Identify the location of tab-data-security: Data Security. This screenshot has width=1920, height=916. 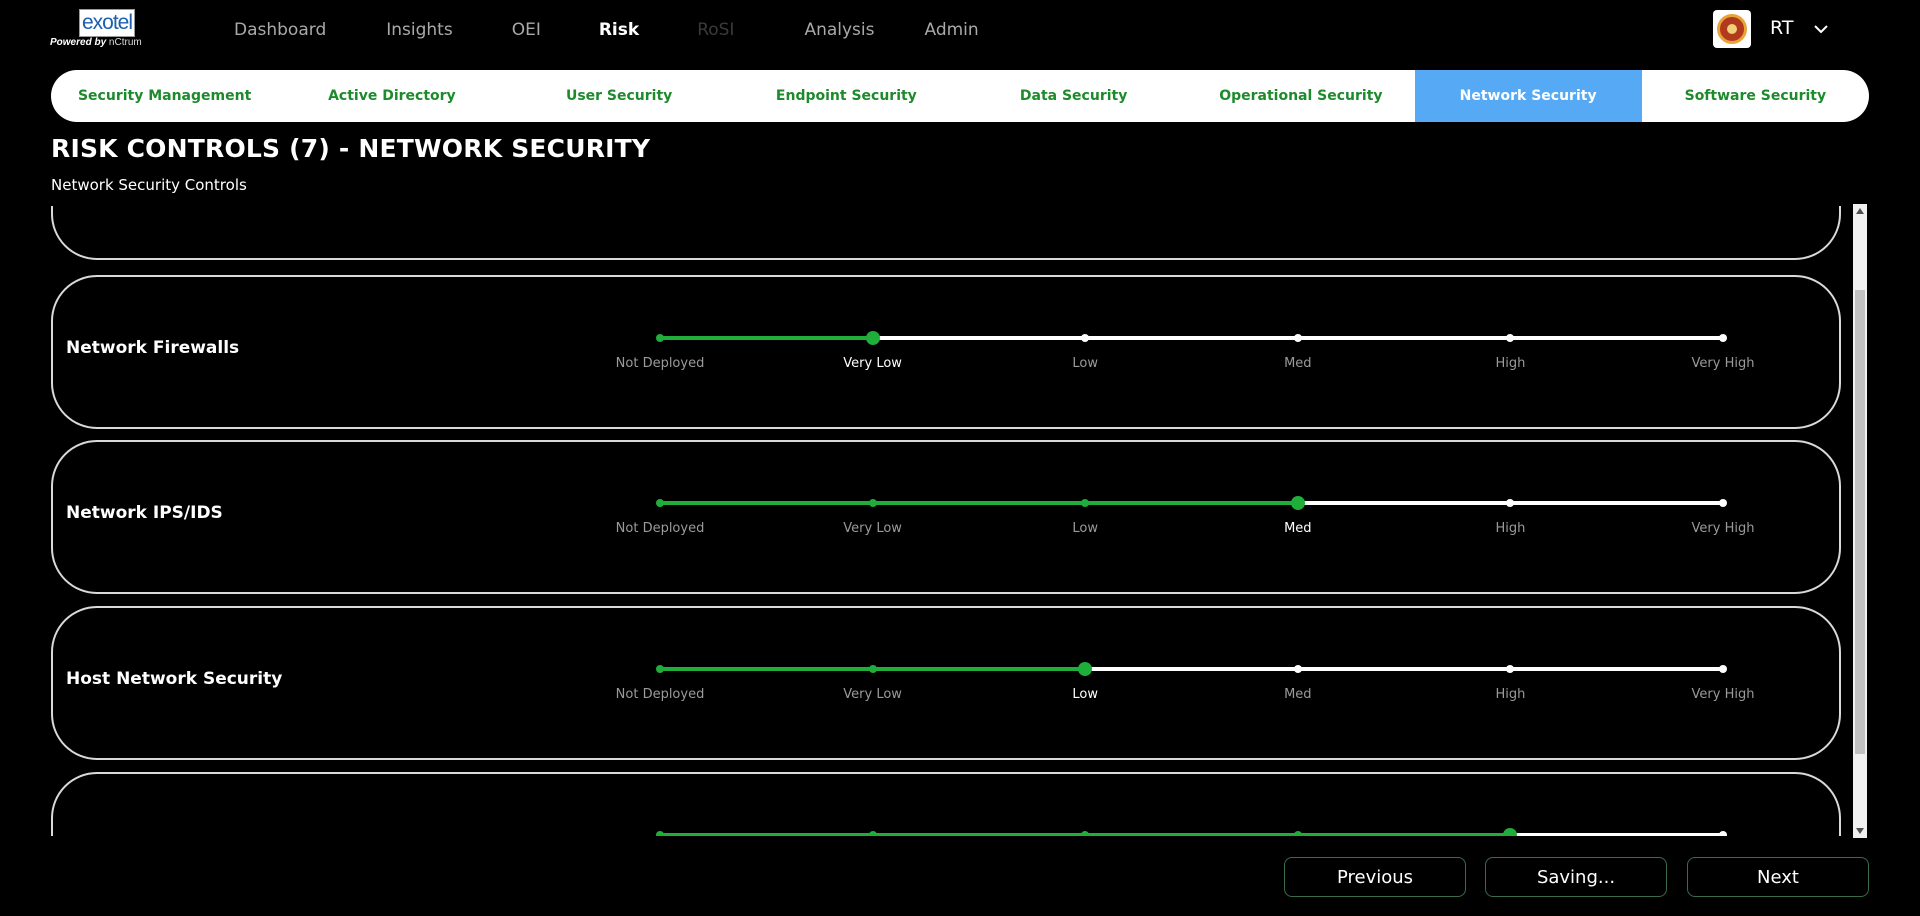
(1073, 96).